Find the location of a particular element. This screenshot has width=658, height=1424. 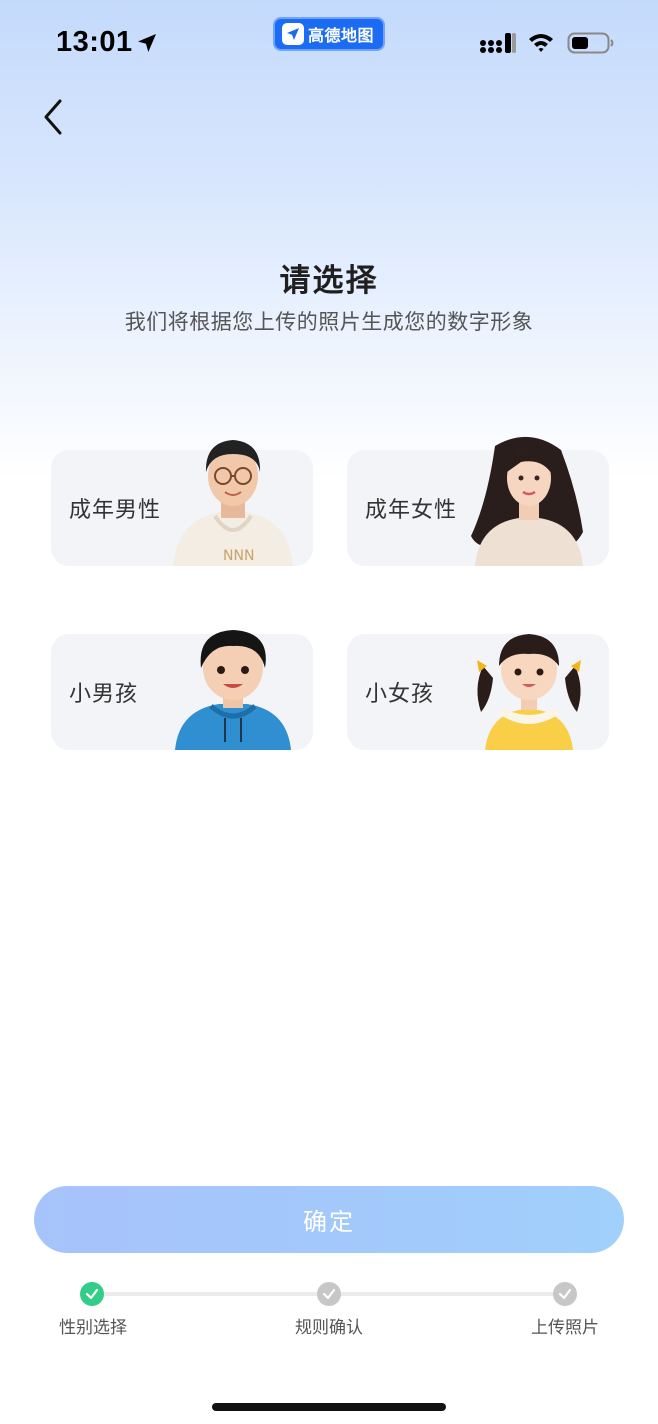

option-card-adult-male: 成年男性 NNN is located at coordinates (182, 503).